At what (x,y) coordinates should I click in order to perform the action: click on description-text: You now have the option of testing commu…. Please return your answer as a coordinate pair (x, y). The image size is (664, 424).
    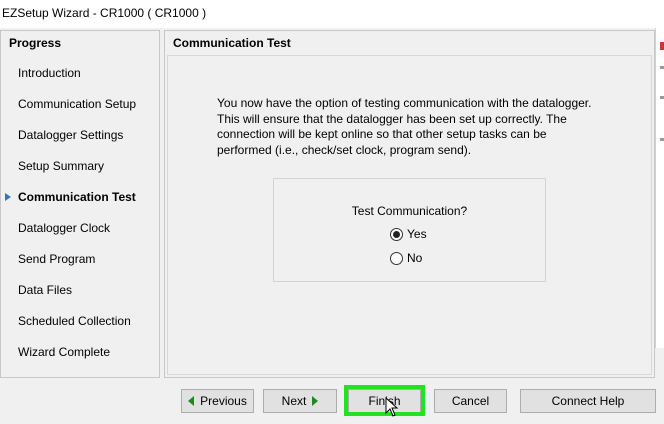
    Looking at the image, I should click on (404, 126).